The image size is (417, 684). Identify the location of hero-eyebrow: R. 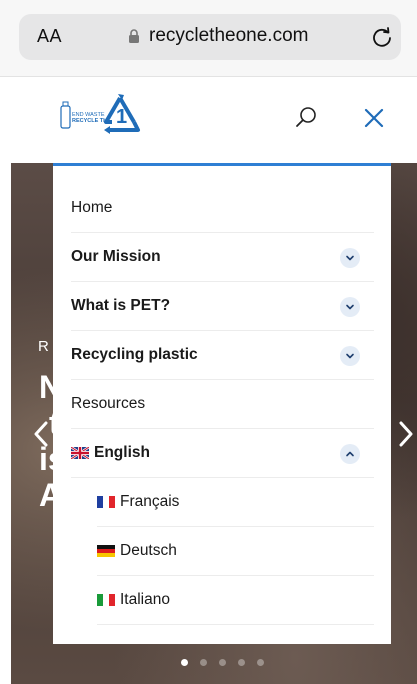
(43, 346).